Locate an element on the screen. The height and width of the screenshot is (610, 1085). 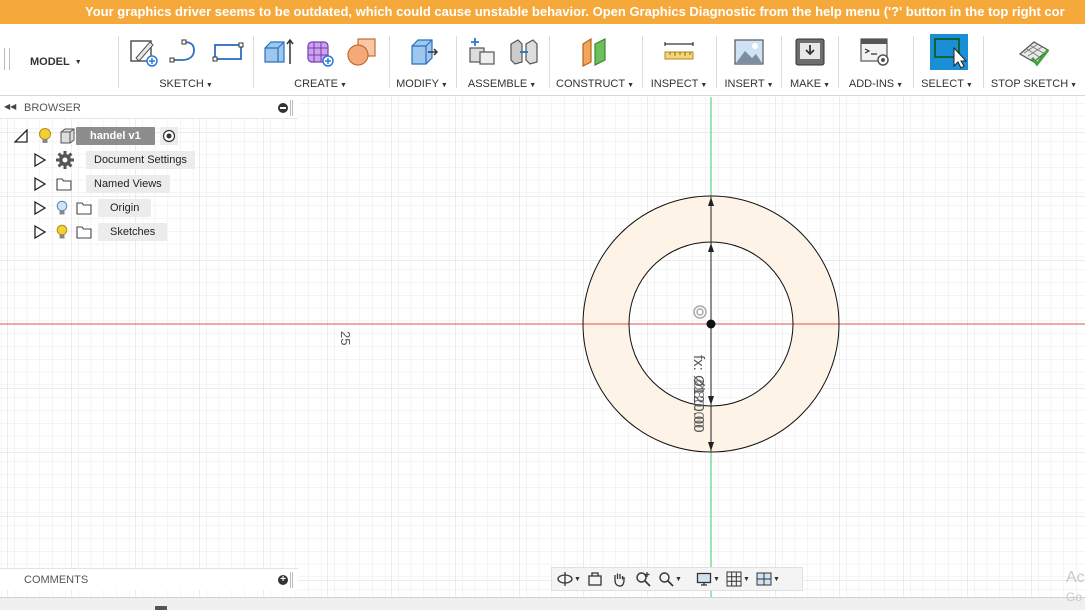
expand-toggle-icon is located at coordinates (21, 136).